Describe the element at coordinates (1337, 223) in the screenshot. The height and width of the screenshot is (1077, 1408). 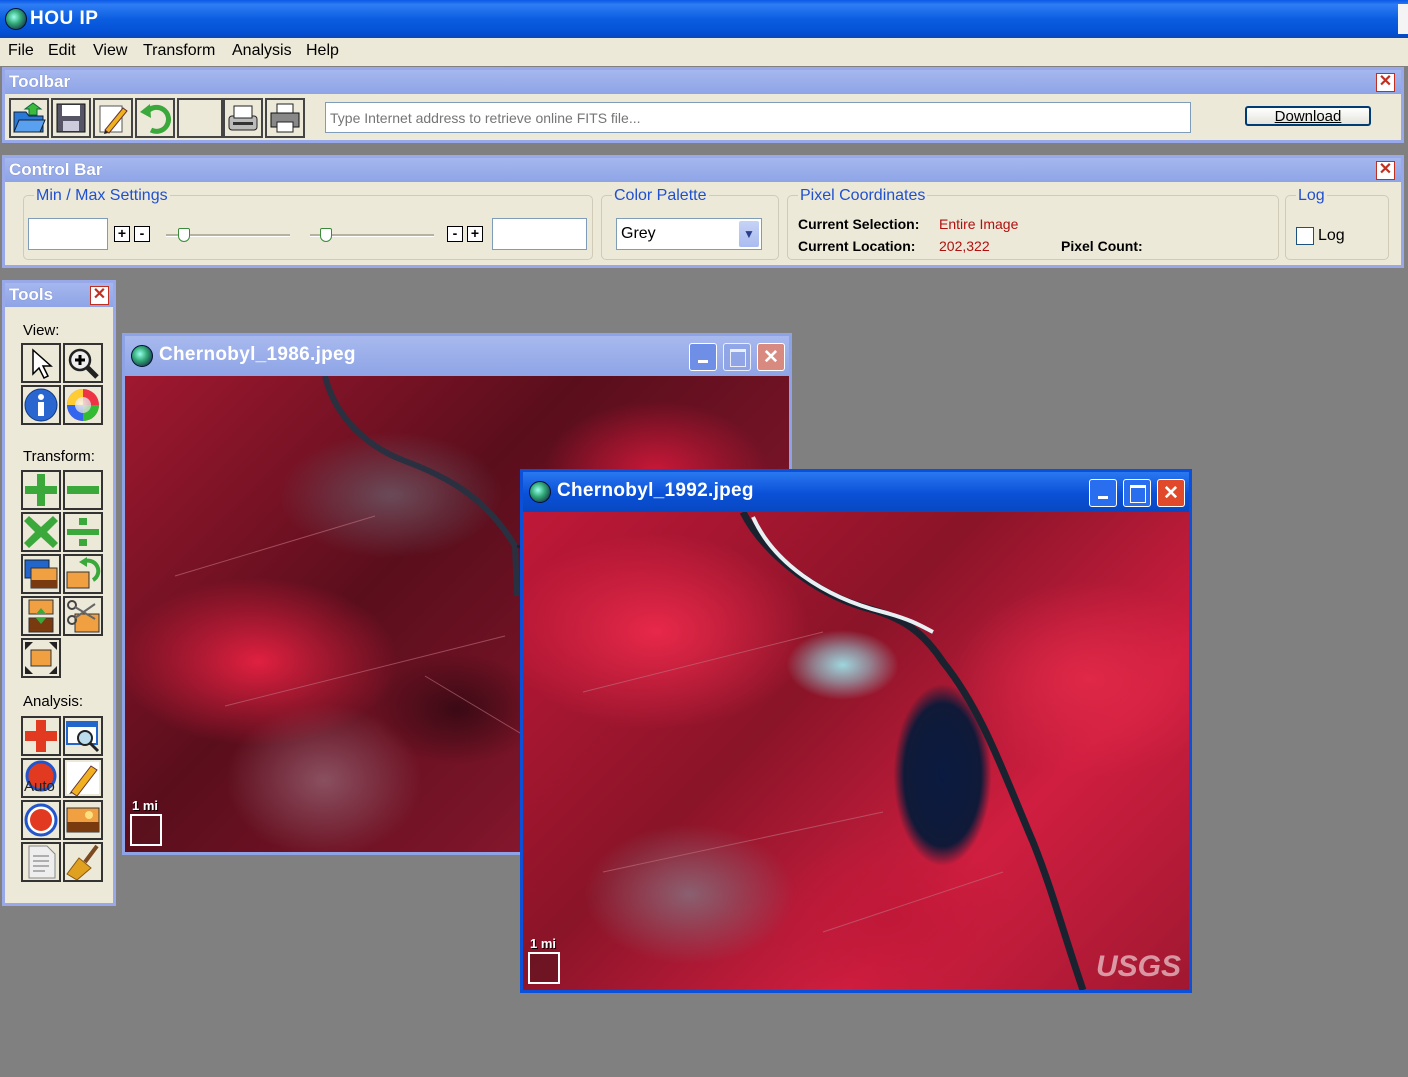
I see `log-group: Log Log` at that location.